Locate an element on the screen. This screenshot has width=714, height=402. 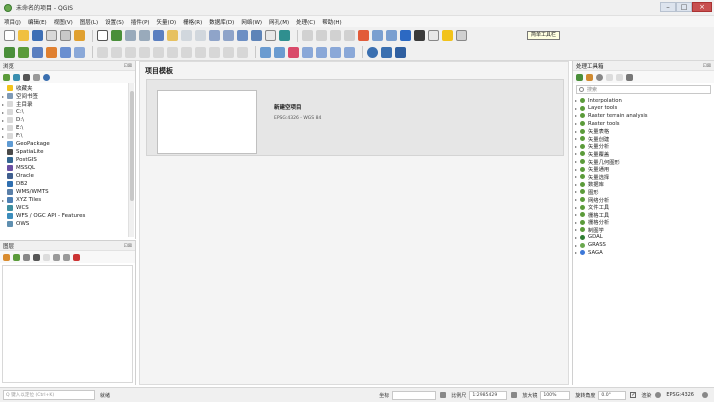
vertex-tool-icon is located at coordinates (158, 52).